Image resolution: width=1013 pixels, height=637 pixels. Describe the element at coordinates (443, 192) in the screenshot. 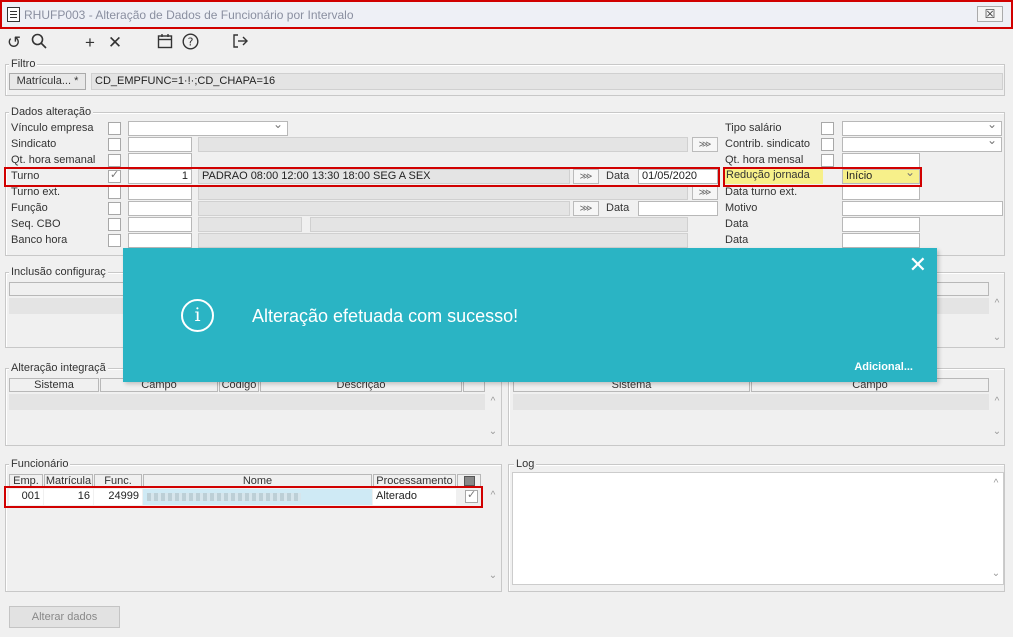

I see `turno-ext-desc` at that location.